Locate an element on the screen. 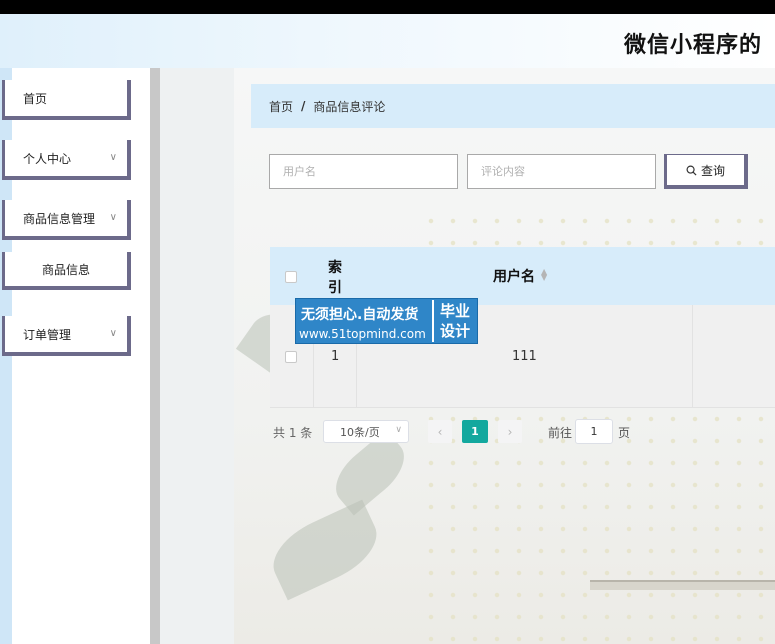 This screenshot has height=644, width=775. search-button-label: 查询 is located at coordinates (712, 170).